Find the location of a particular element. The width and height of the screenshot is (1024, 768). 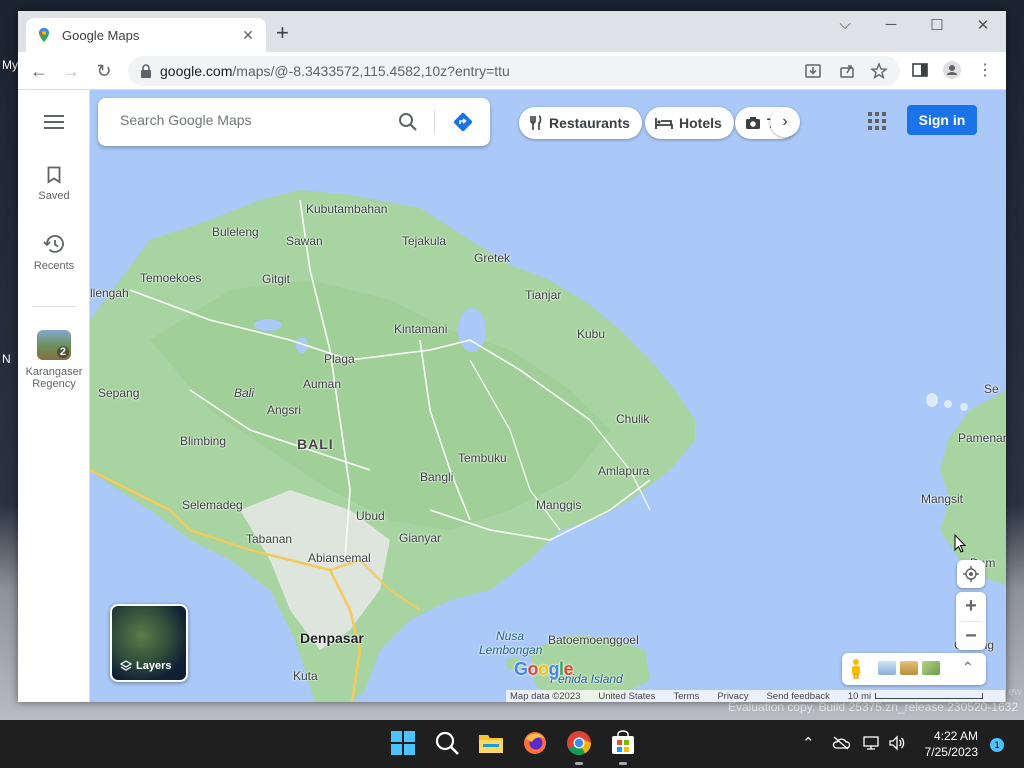

map-label-region: BALI is located at coordinates (315, 444).